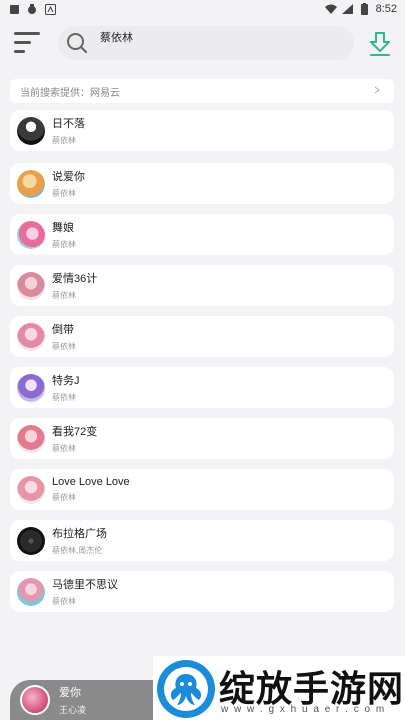 The height and width of the screenshot is (720, 405). Describe the element at coordinates (348, 9) in the screenshot. I see `signal-icon` at that location.